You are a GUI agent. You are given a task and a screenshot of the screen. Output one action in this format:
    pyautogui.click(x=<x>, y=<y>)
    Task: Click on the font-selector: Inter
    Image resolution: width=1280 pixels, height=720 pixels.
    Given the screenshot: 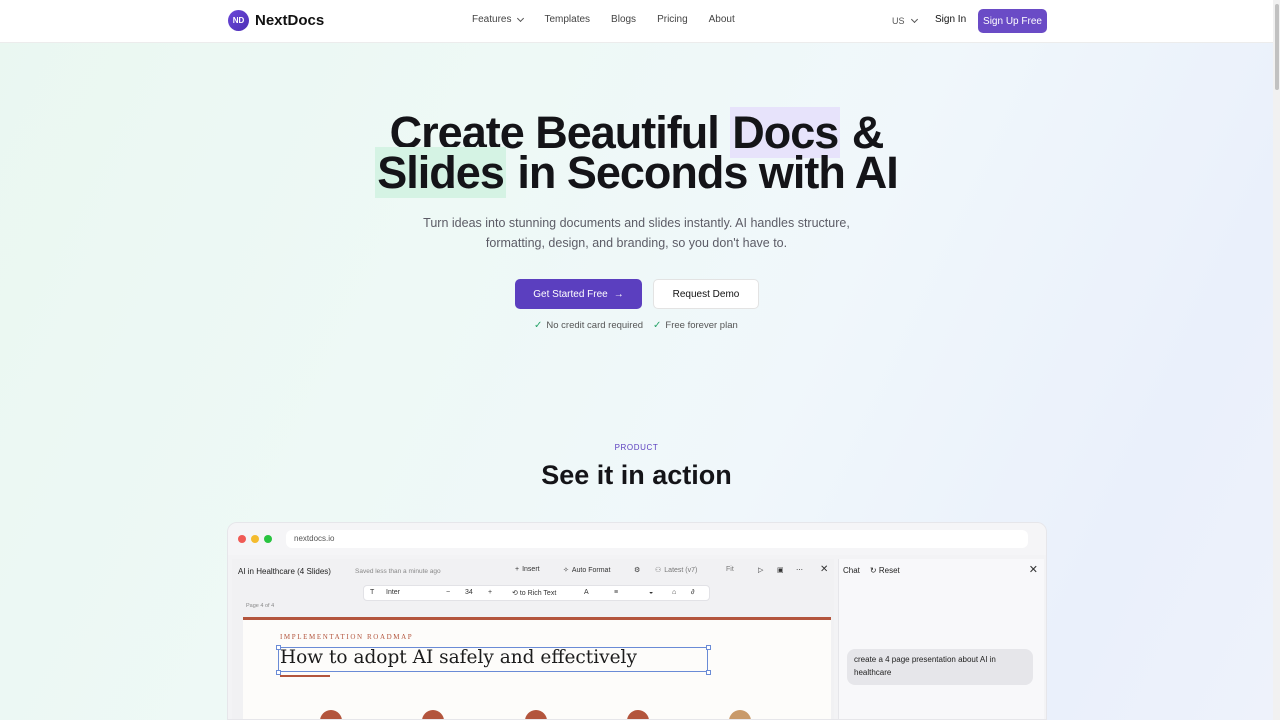 What is the action you would take?
    pyautogui.click(x=393, y=592)
    